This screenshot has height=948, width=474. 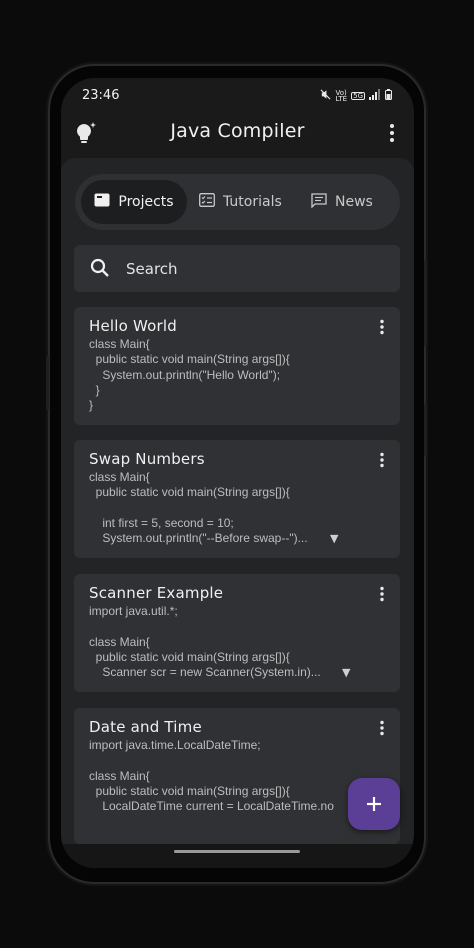 What do you see at coordinates (342, 202) in the screenshot?
I see `tab-news: News` at bounding box center [342, 202].